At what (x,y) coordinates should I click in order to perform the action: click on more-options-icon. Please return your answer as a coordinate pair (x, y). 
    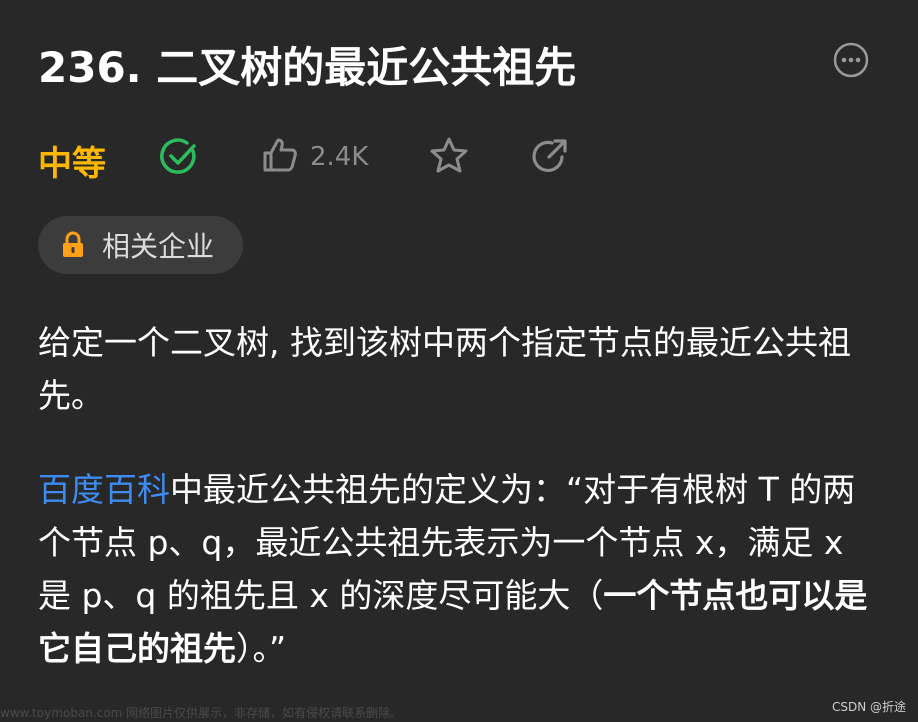
    Looking at the image, I should click on (851, 60).